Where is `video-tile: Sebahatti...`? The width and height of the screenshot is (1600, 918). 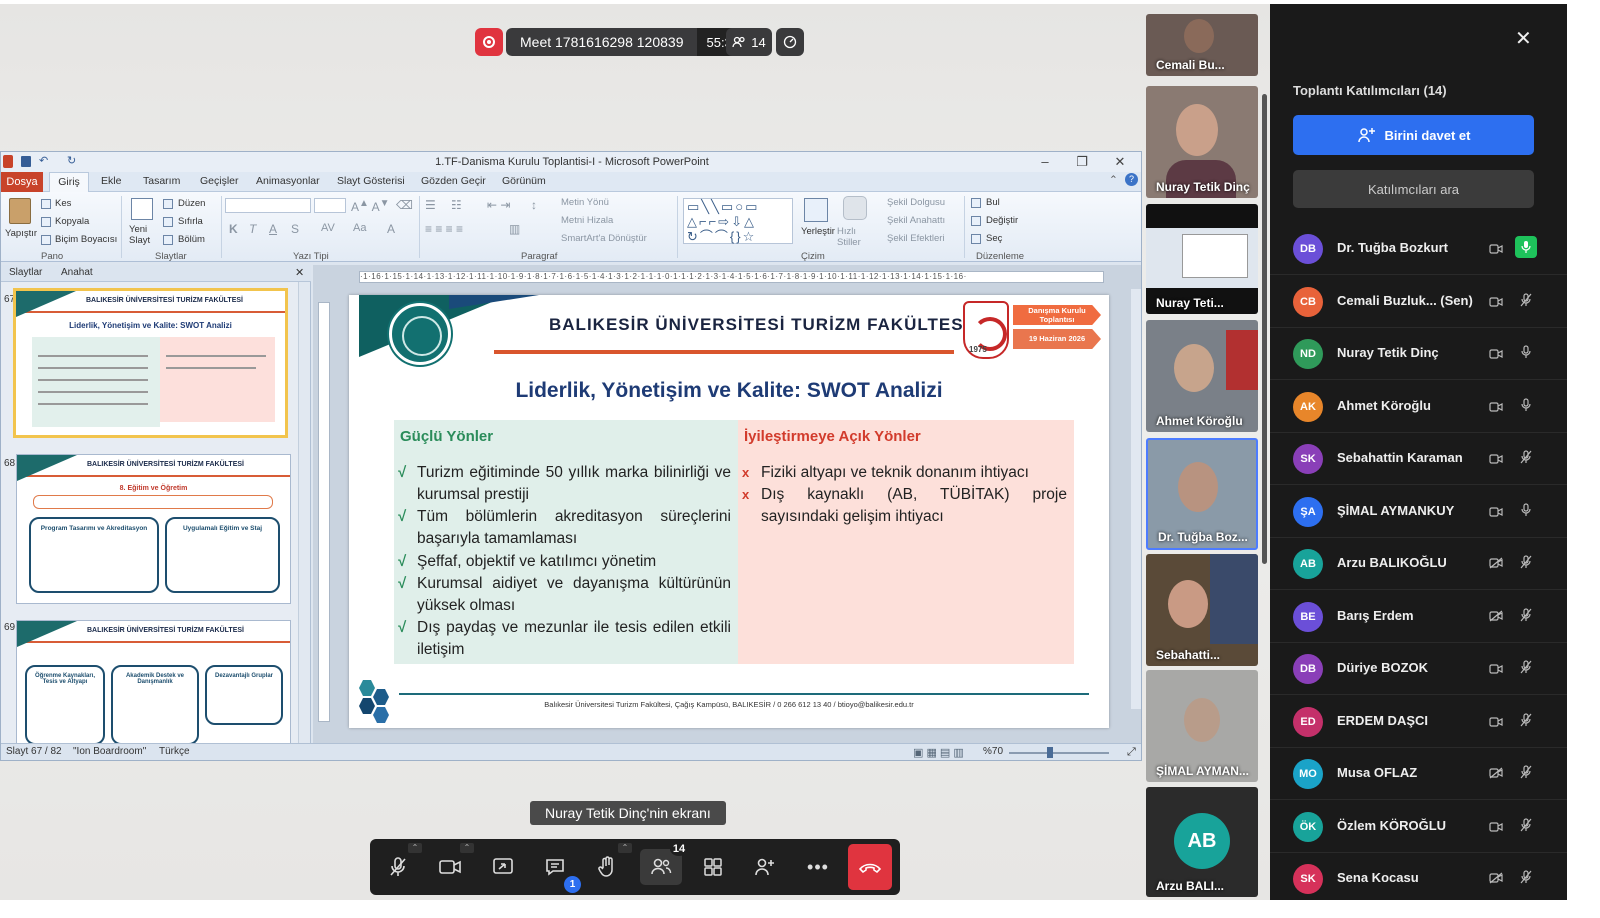 video-tile: Sebahatti... is located at coordinates (1202, 610).